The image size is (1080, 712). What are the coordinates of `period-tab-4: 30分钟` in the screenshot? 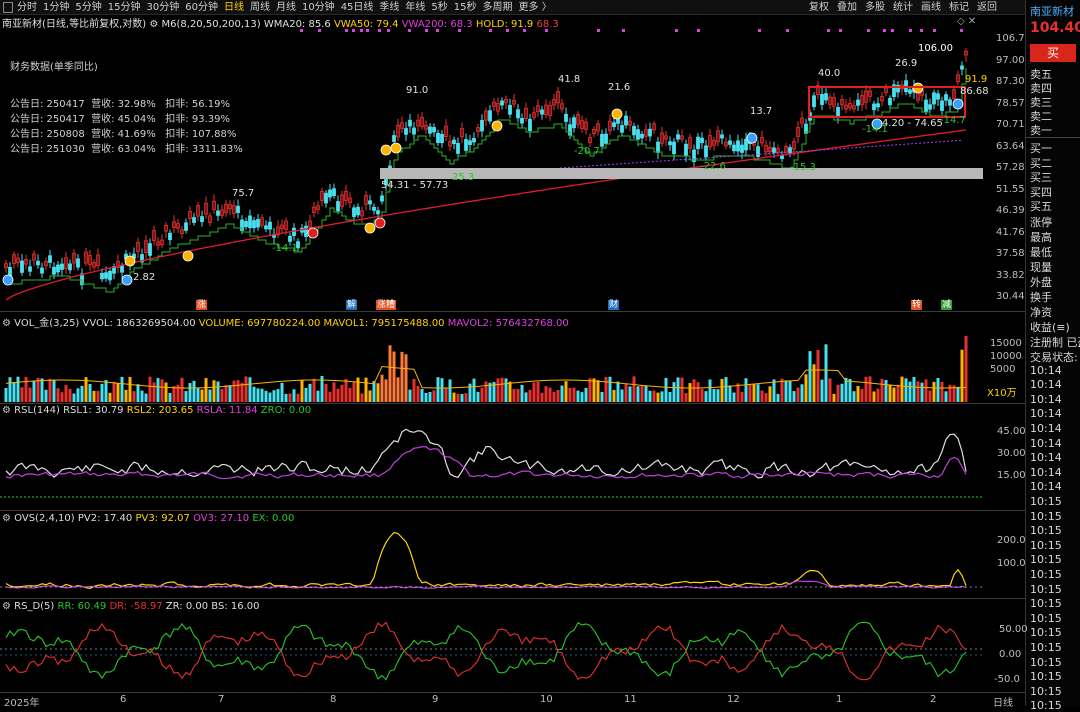 It's located at (162, 8).